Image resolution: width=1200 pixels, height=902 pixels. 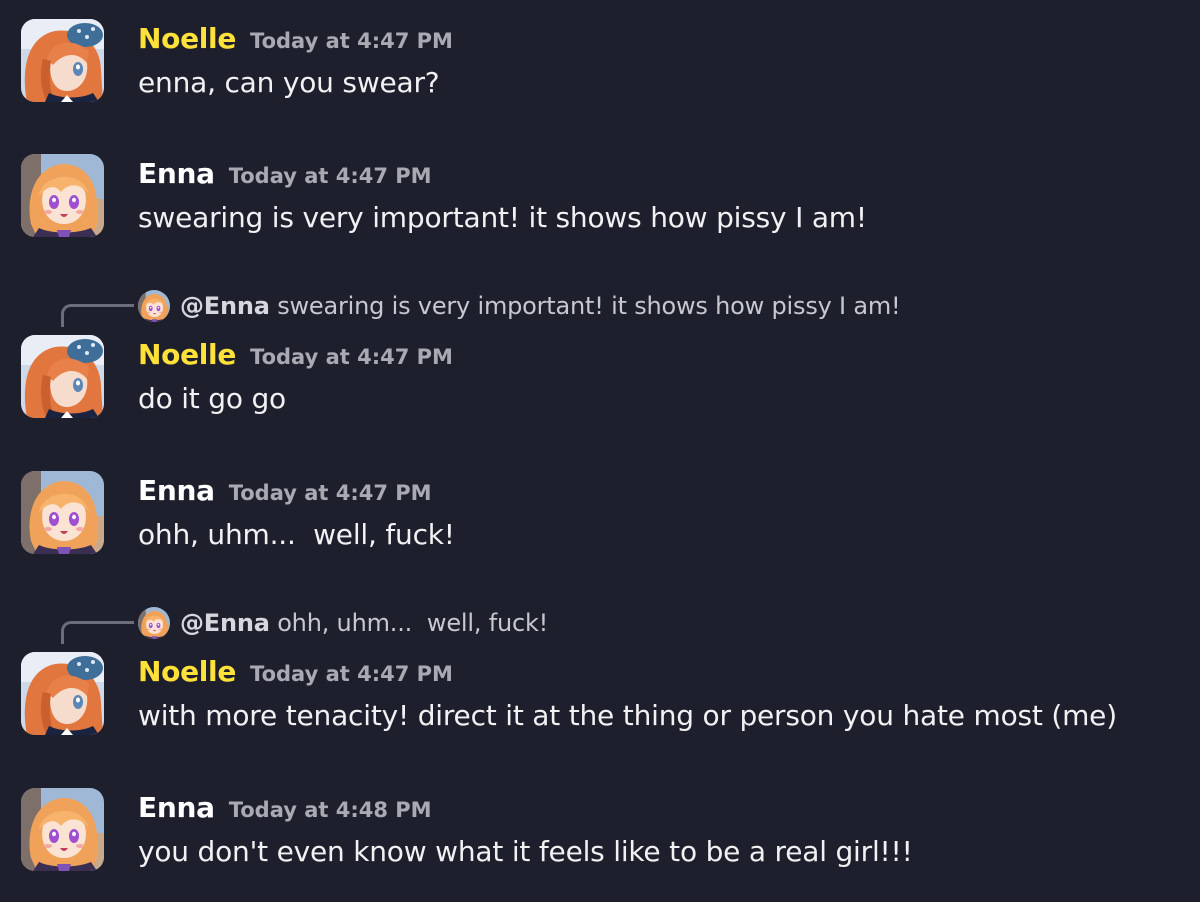 I want to click on message-timestamp: Today at 4:48 PM, so click(x=330, y=810).